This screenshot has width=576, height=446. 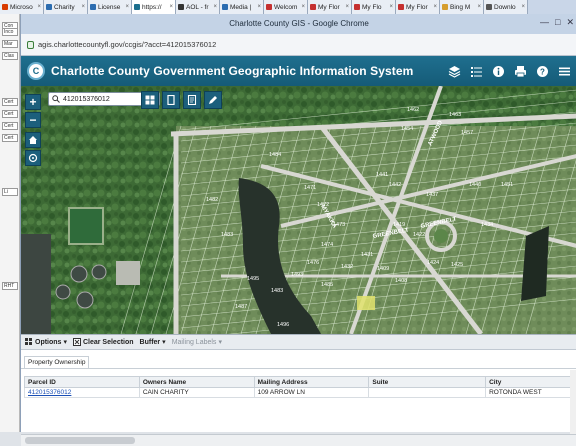 What do you see at coordinates (395, 185) in the screenshot?
I see `parcel-number-label: 1442` at bounding box center [395, 185].